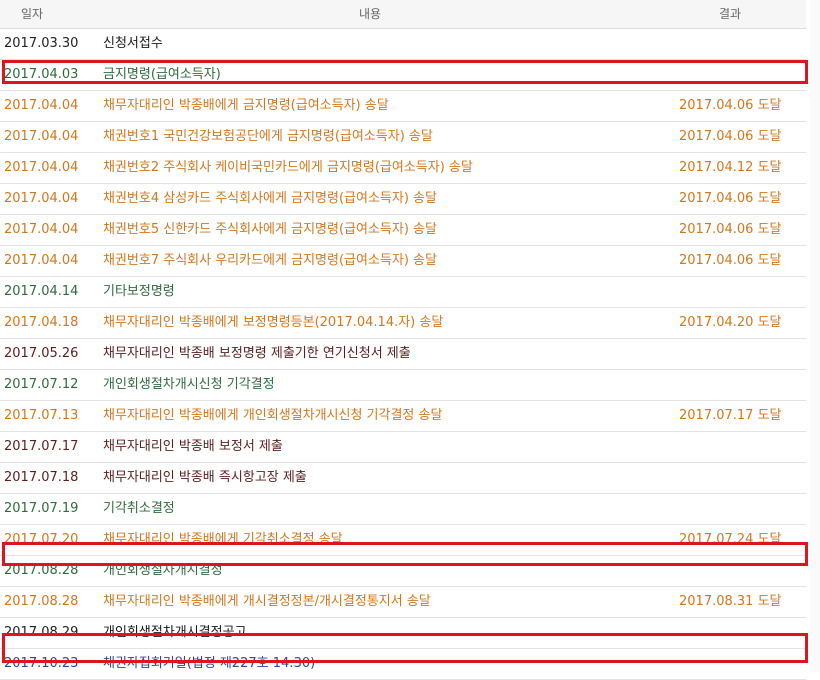  Describe the element at coordinates (41, 415) in the screenshot. I see `row-date: 2017.07.13` at that location.